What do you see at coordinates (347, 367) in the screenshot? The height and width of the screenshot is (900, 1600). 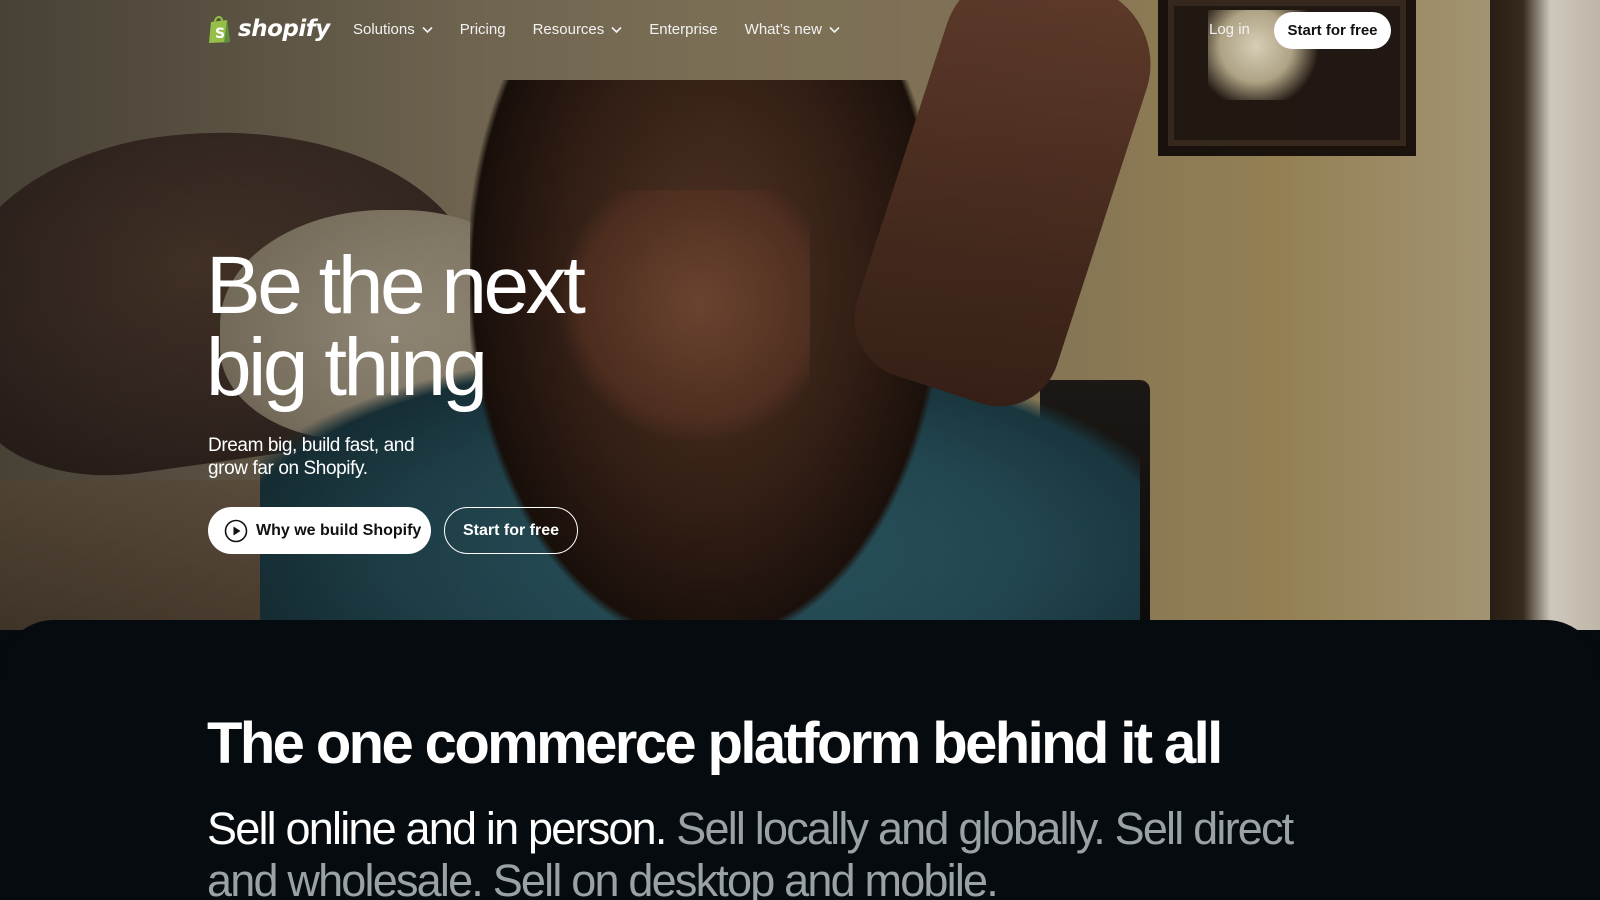 I see `hero-title-line-2: big thing` at bounding box center [347, 367].